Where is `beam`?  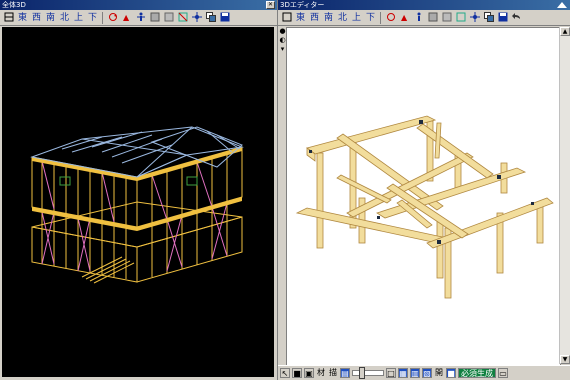 beam is located at coordinates (371, 135).